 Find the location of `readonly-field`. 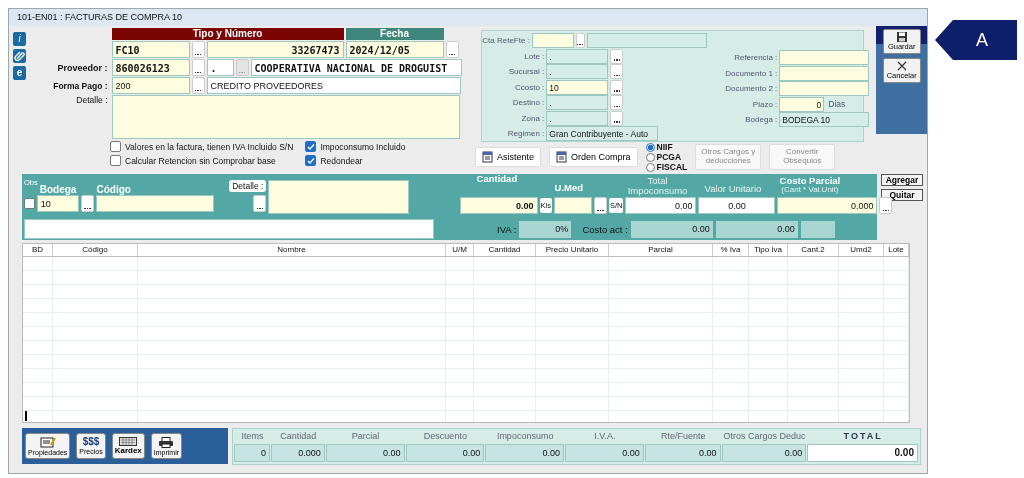

readonly-field is located at coordinates (817, 229).